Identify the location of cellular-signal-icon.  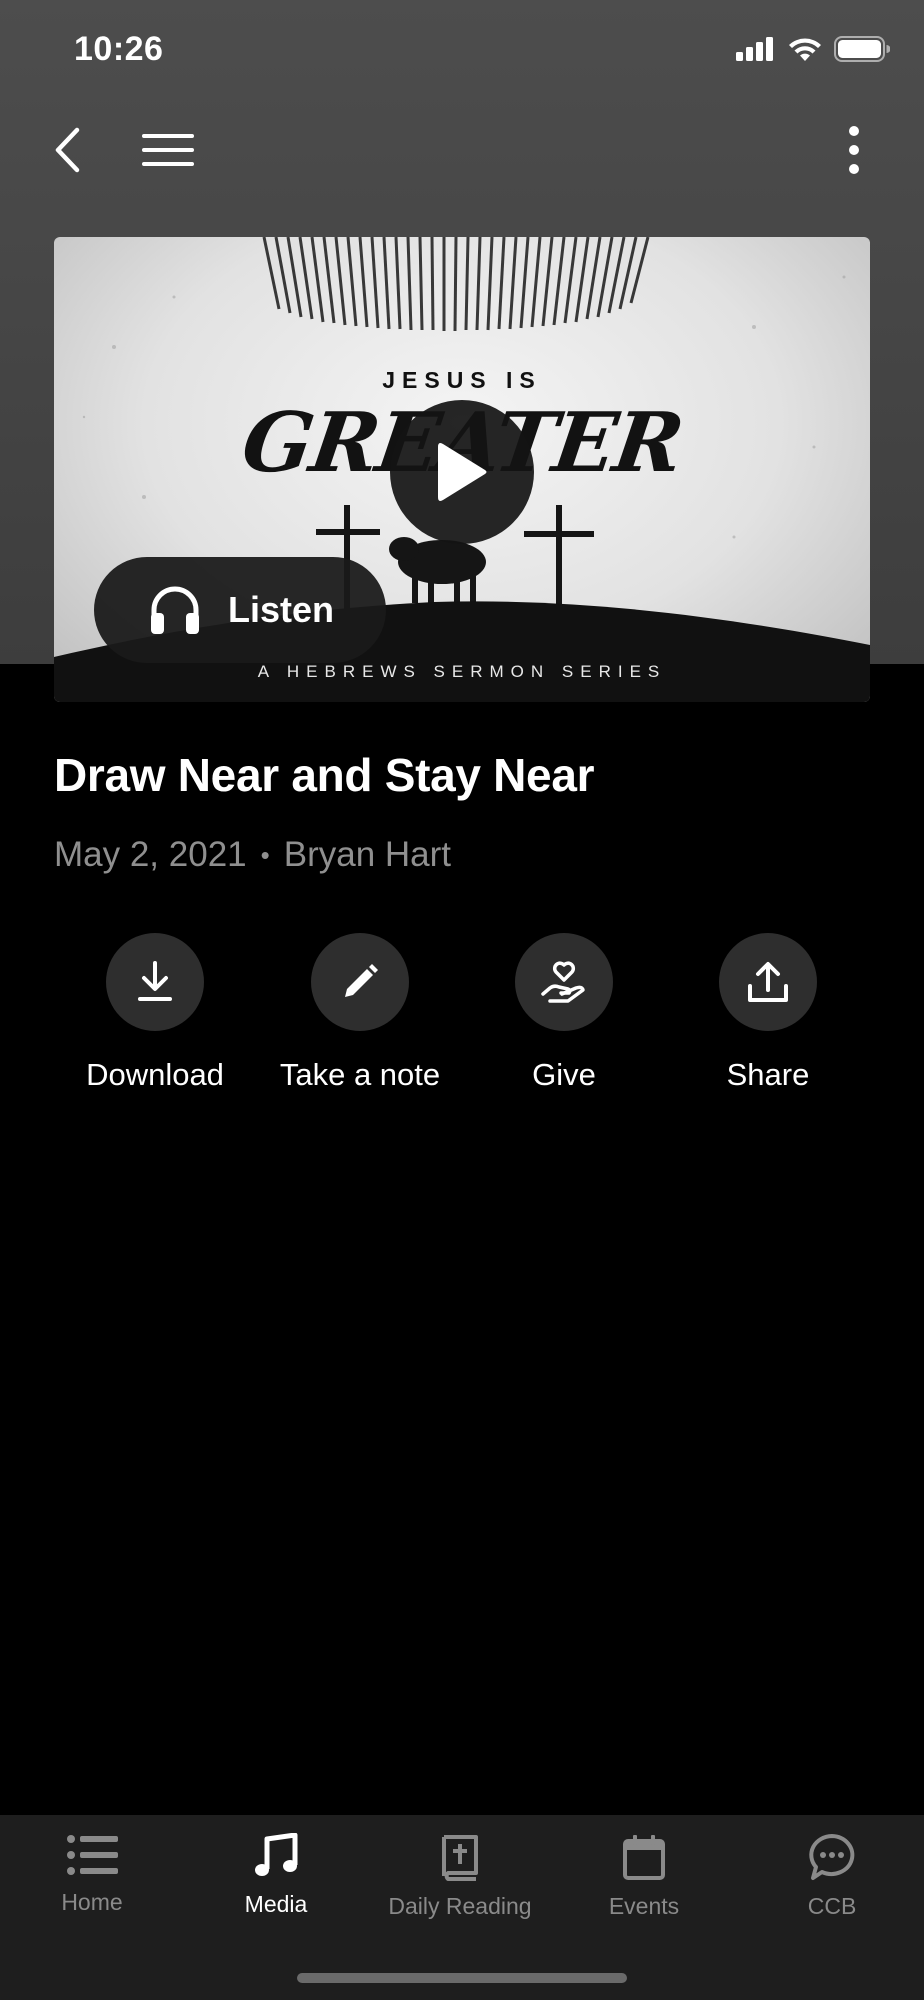
(754, 49).